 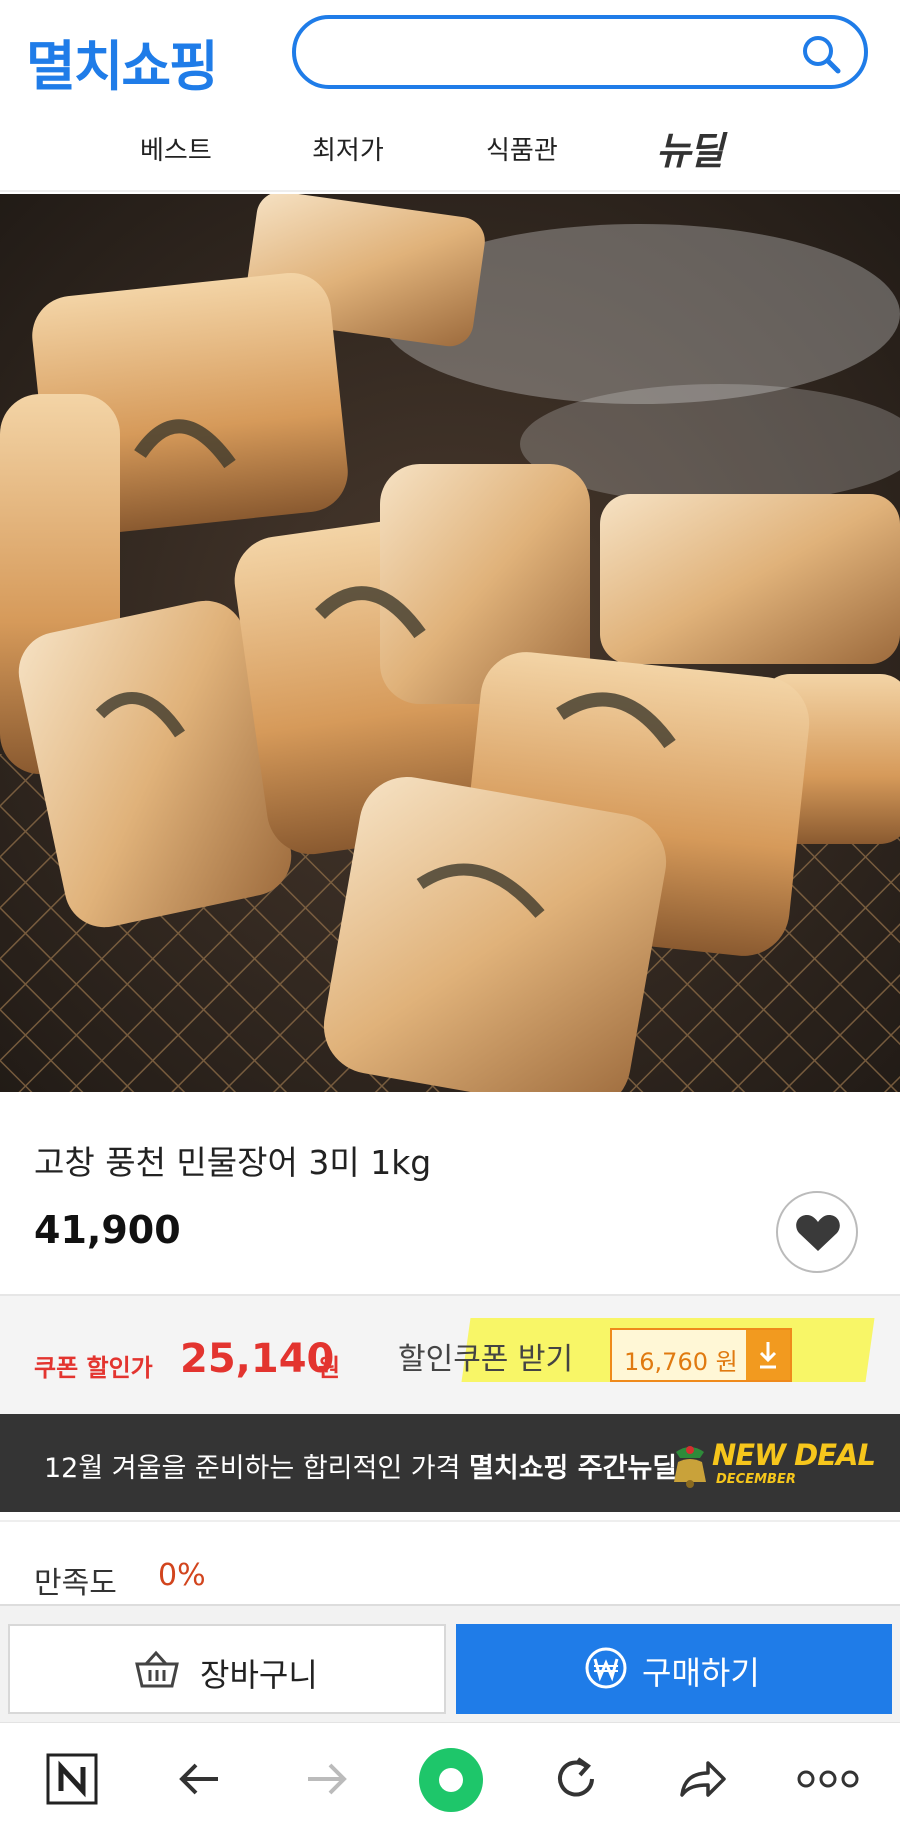 What do you see at coordinates (202, 1781) in the screenshot?
I see `back-arrow-icon` at bounding box center [202, 1781].